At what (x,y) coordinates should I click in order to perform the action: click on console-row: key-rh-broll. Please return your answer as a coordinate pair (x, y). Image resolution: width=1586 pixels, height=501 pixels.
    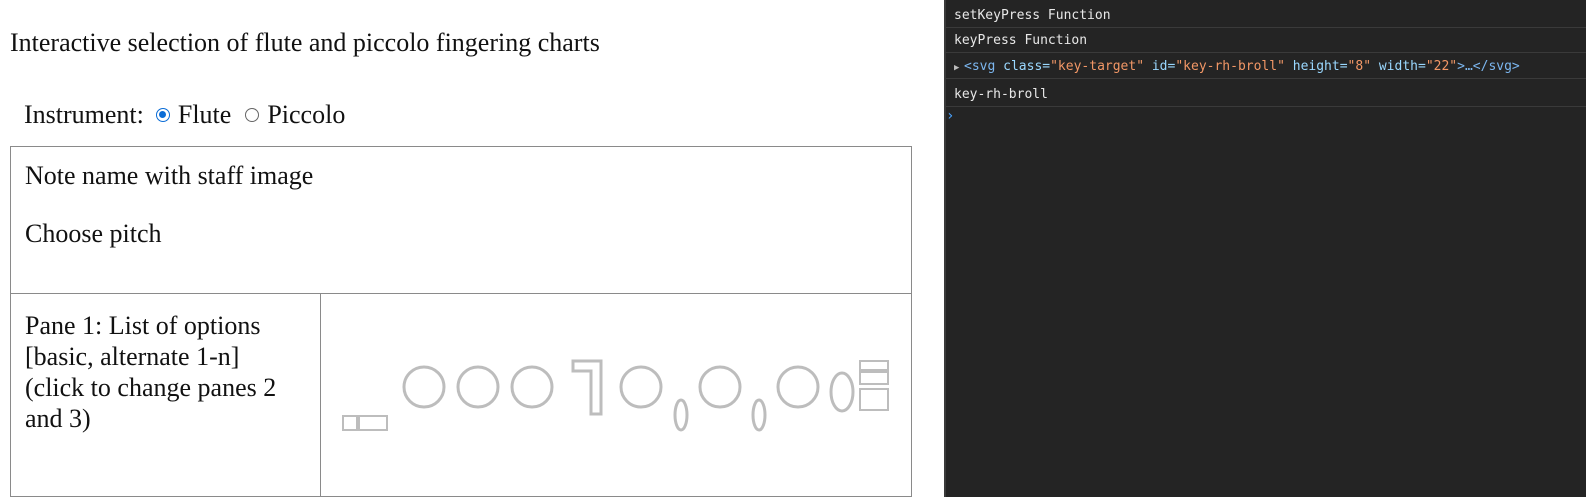
    Looking at the image, I should click on (1266, 94).